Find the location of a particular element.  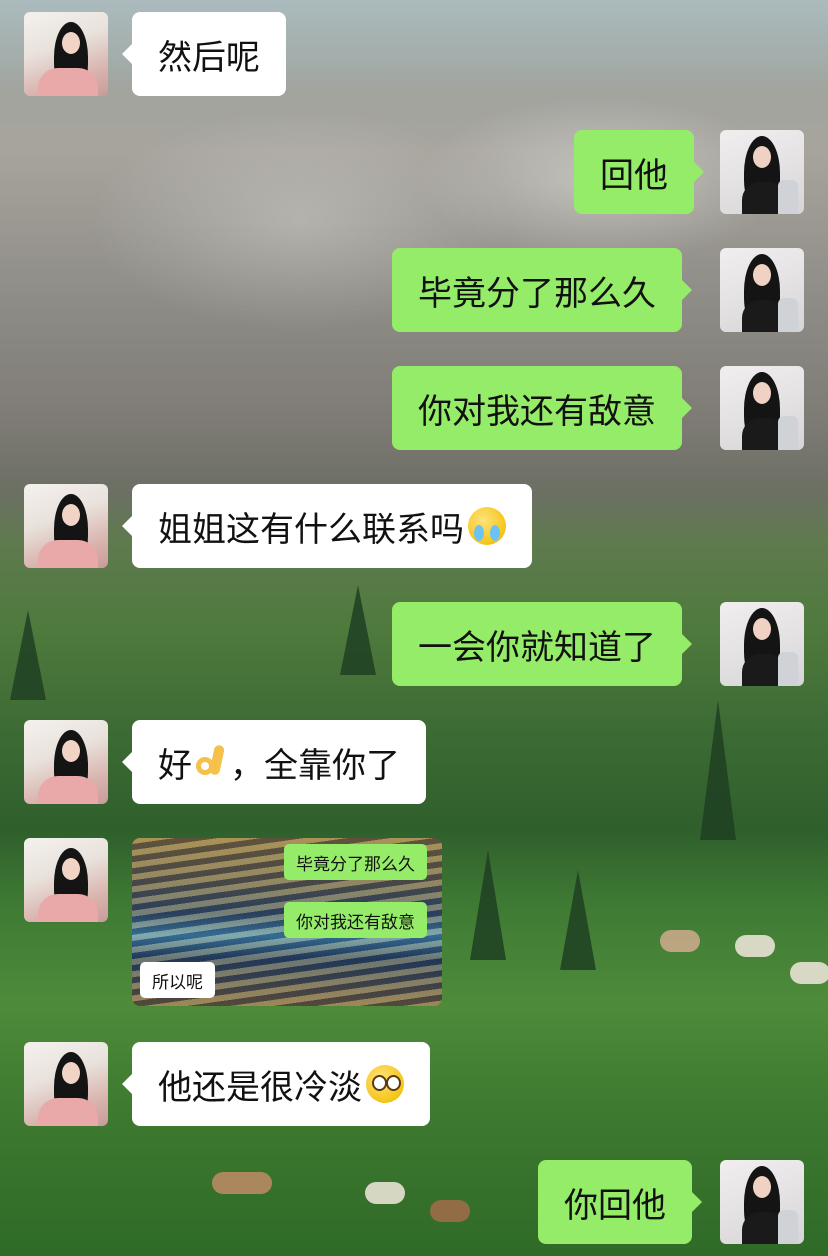

image-quoted-bubble-incoming: 所以呢 is located at coordinates (177, 980).